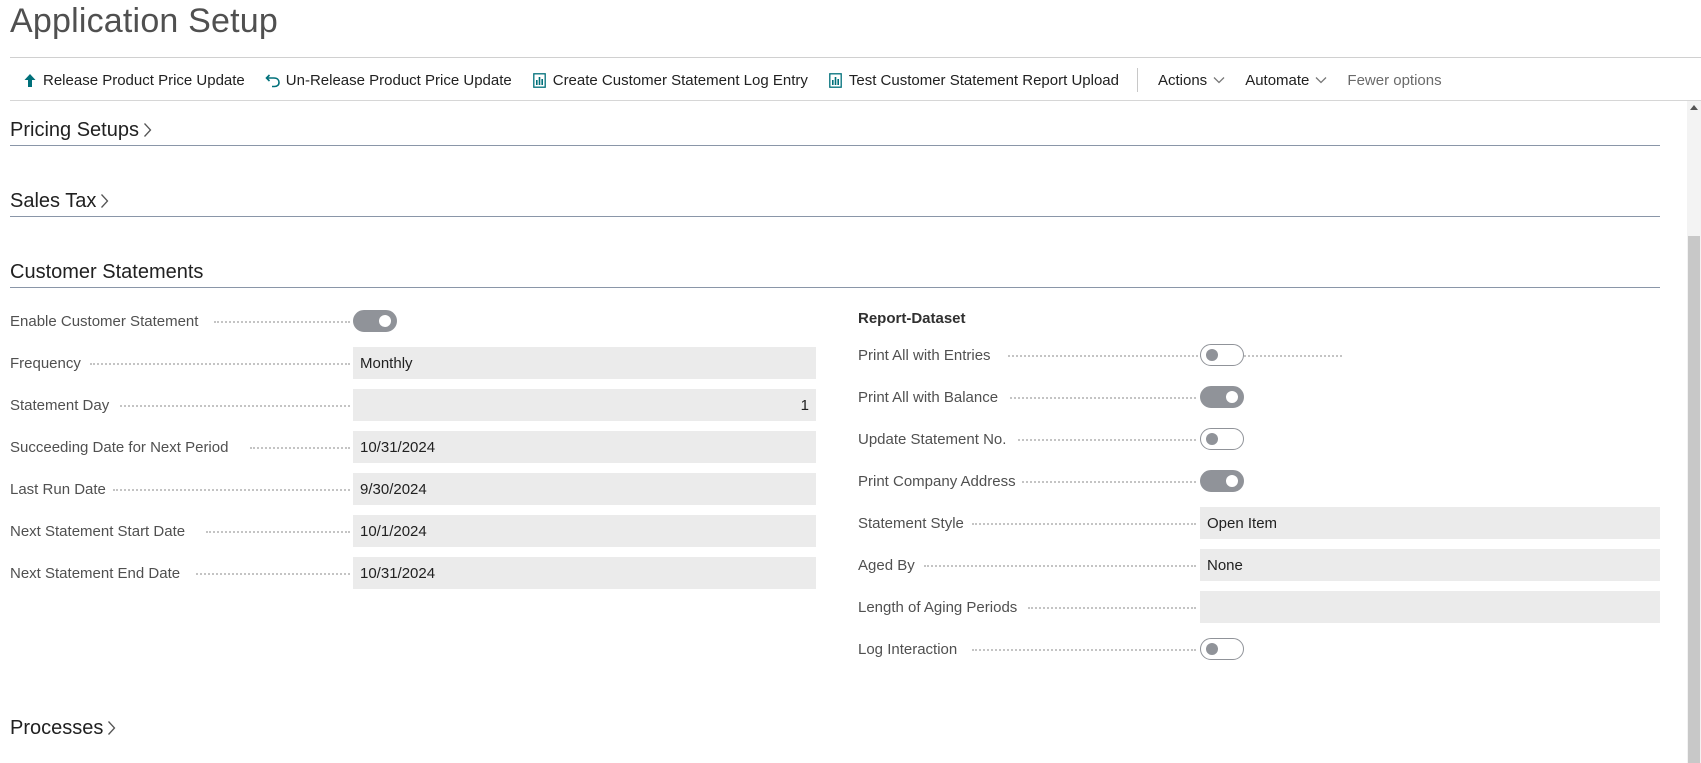 The image size is (1701, 763). Describe the element at coordinates (584, 531) in the screenshot. I see `next-statement-start-date-field: 10/1/2024` at that location.